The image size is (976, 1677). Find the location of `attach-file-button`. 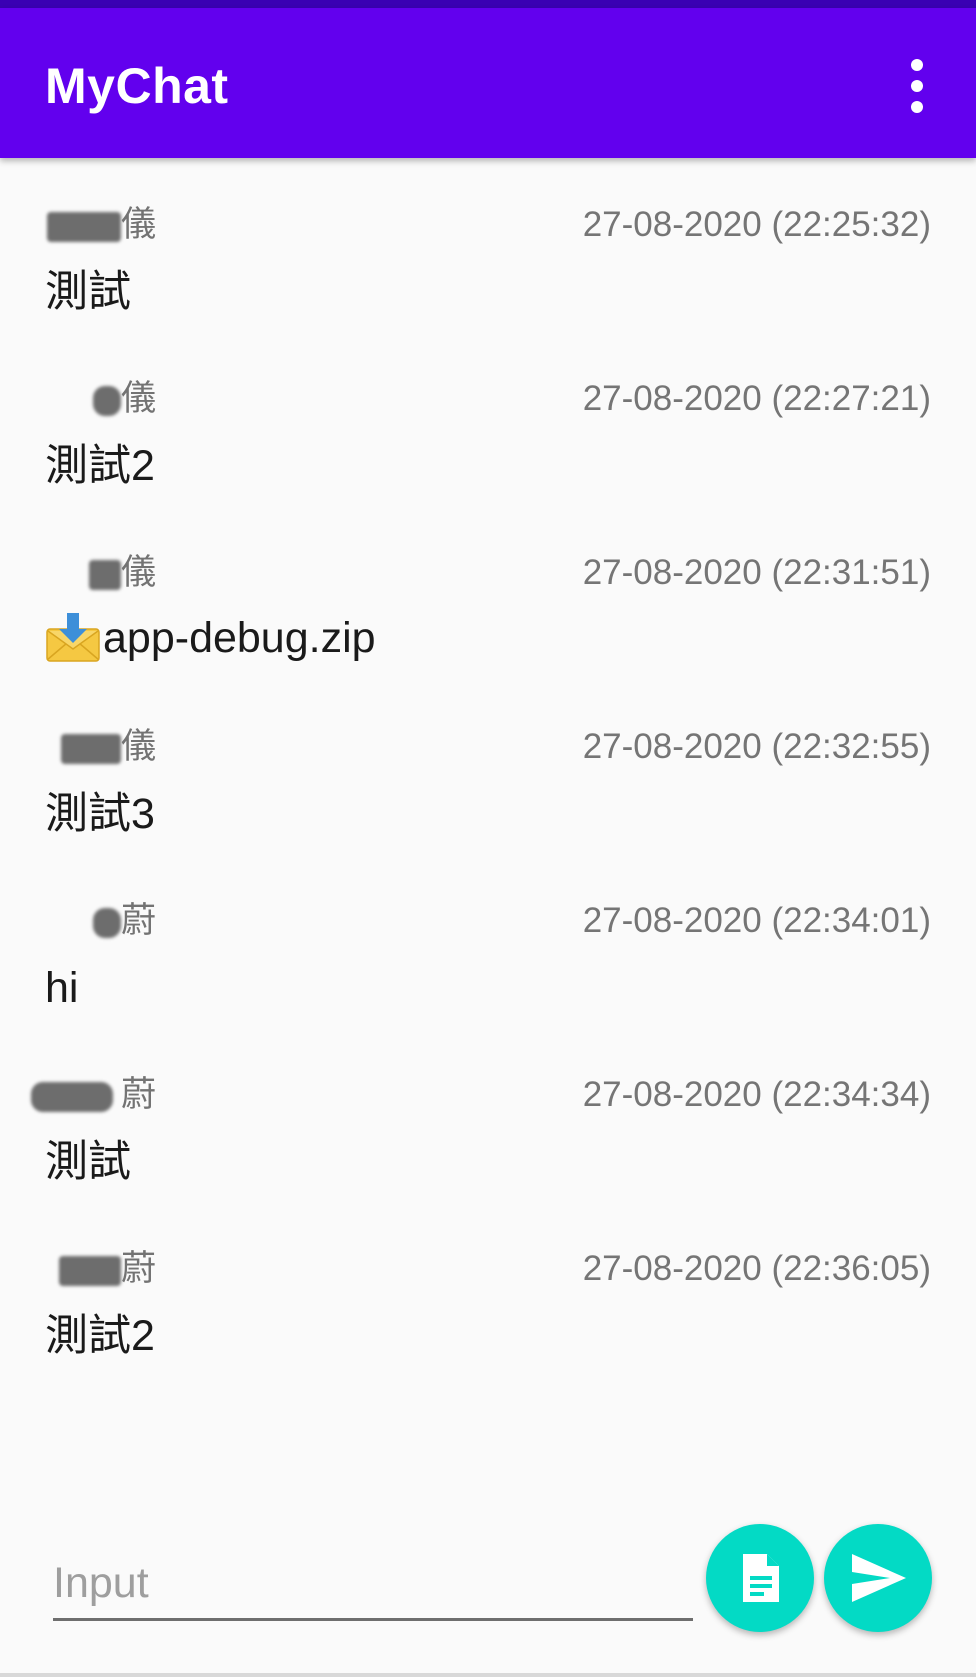

attach-file-button is located at coordinates (760, 1578).